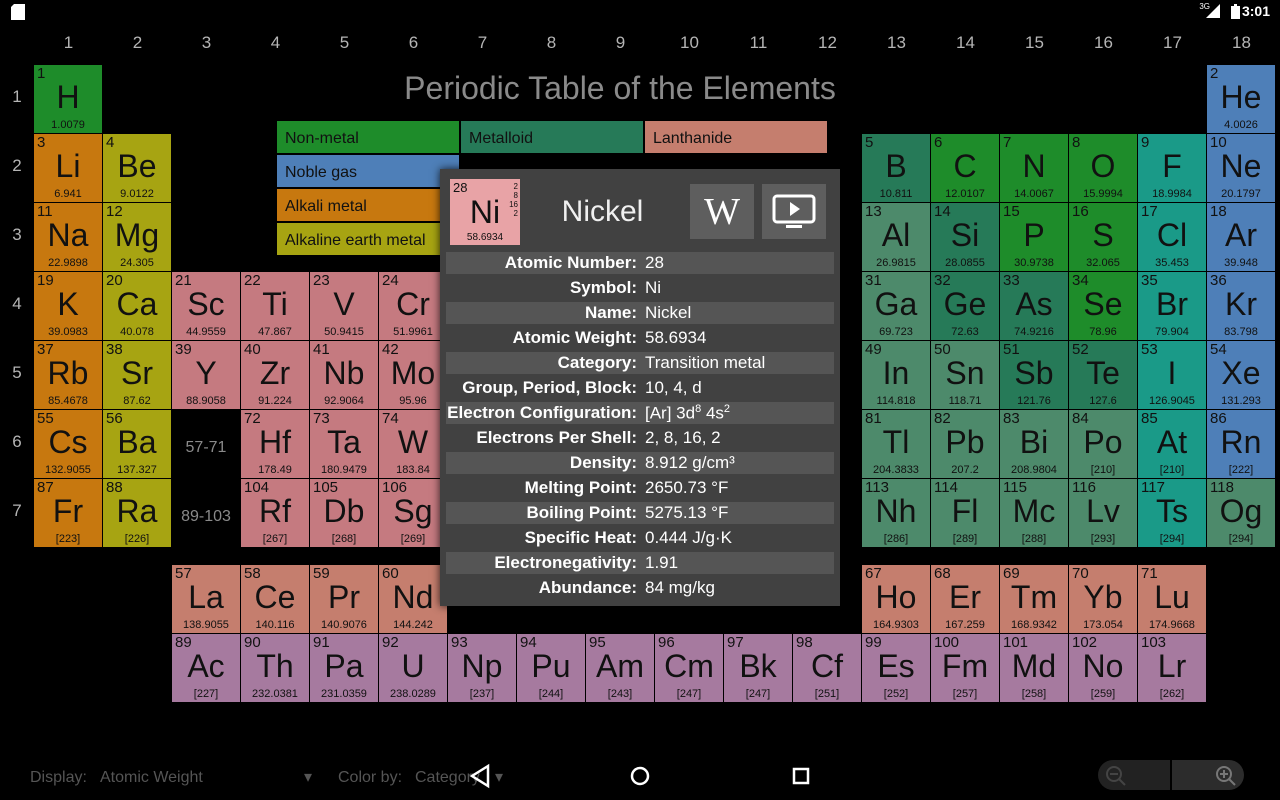 The width and height of the screenshot is (1280, 800). I want to click on element-cell-fr: 87 Fr [223], so click(68, 513).